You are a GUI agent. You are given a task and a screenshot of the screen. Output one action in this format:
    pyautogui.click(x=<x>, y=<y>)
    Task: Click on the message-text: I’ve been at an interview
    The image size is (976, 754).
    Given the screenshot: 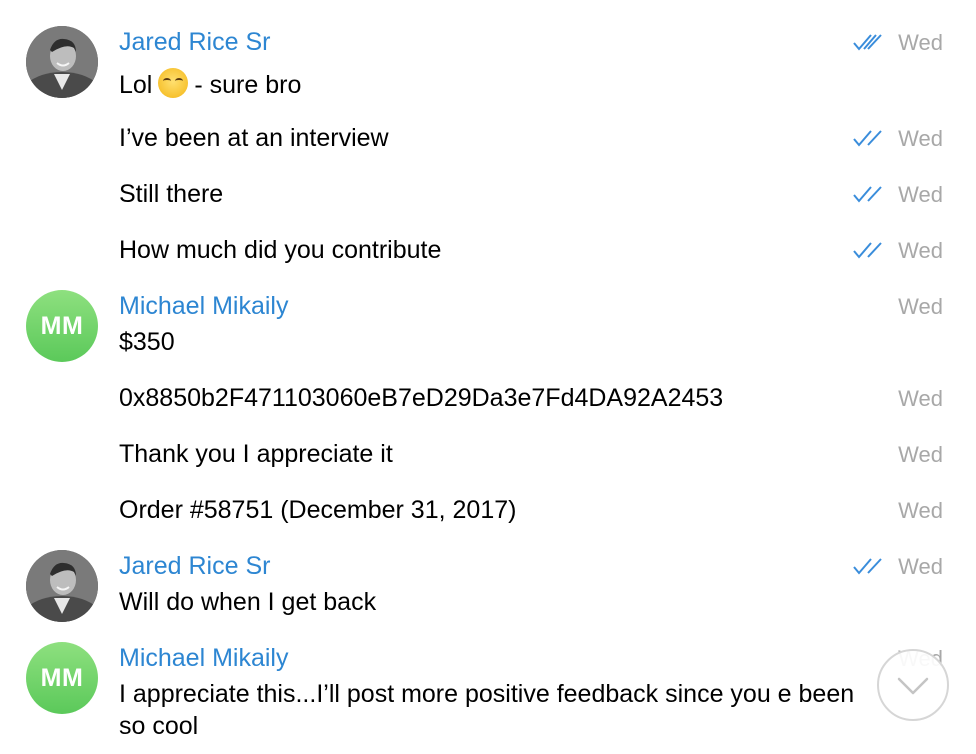 What is the action you would take?
    pyautogui.click(x=254, y=138)
    